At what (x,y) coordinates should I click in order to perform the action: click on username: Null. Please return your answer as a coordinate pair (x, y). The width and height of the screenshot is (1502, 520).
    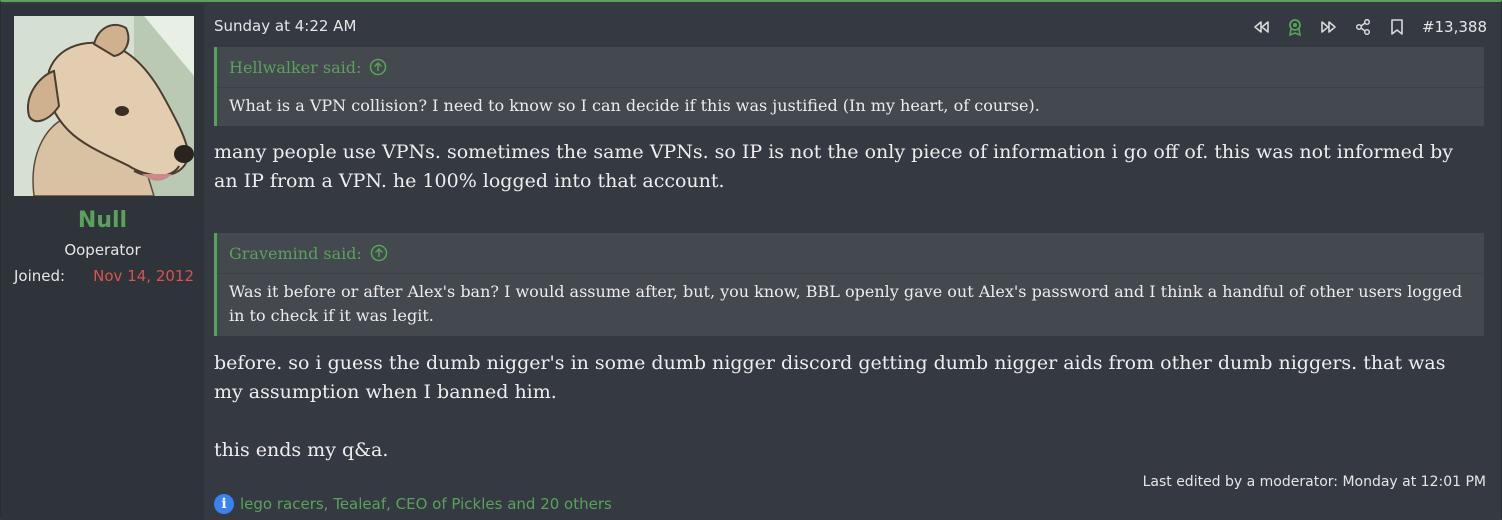
    Looking at the image, I should click on (102, 220).